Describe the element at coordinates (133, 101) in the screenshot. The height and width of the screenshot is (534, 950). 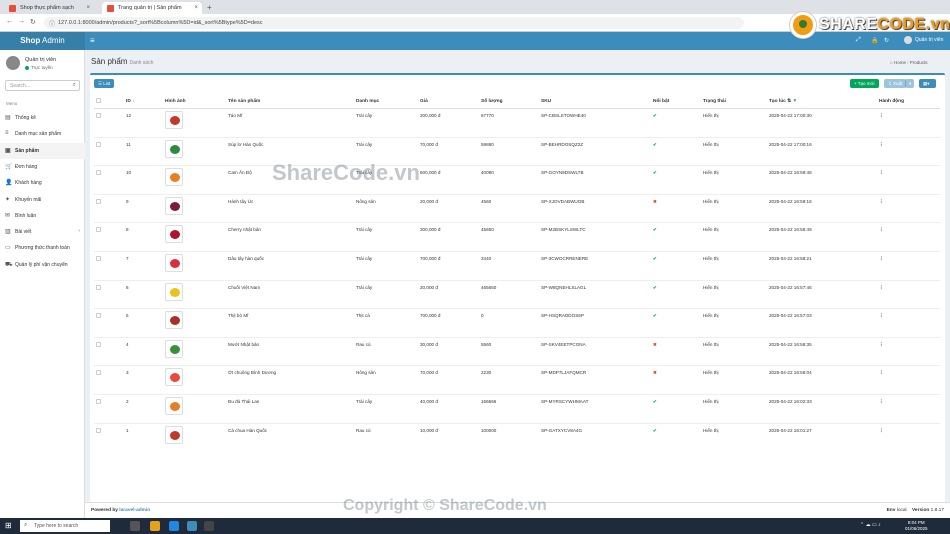
I see `sort-desc-icon: ↓` at that location.